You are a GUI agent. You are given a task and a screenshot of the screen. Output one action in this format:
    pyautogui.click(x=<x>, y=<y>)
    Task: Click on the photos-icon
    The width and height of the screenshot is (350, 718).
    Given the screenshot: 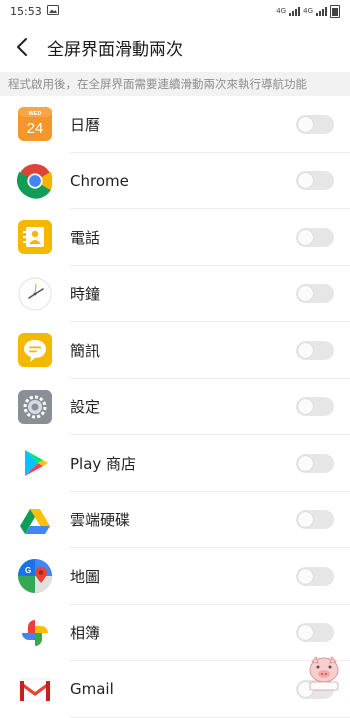 What is the action you would take?
    pyautogui.click(x=35, y=633)
    